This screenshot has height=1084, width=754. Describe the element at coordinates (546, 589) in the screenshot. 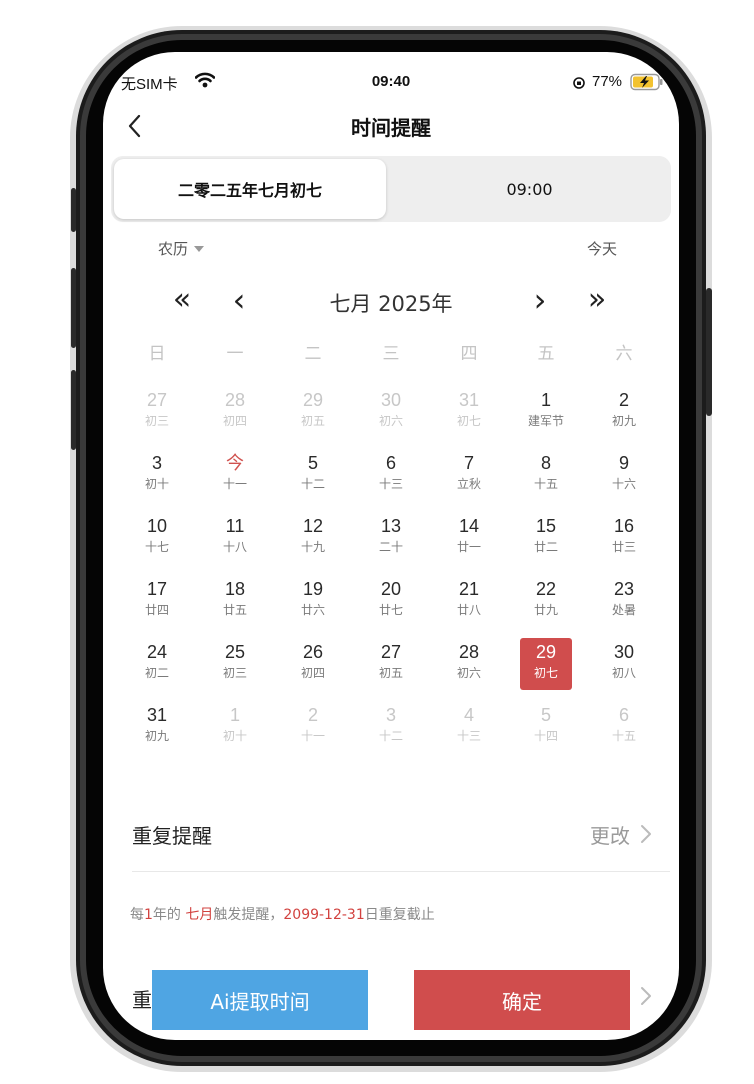

I see `day-number: 22` at that location.